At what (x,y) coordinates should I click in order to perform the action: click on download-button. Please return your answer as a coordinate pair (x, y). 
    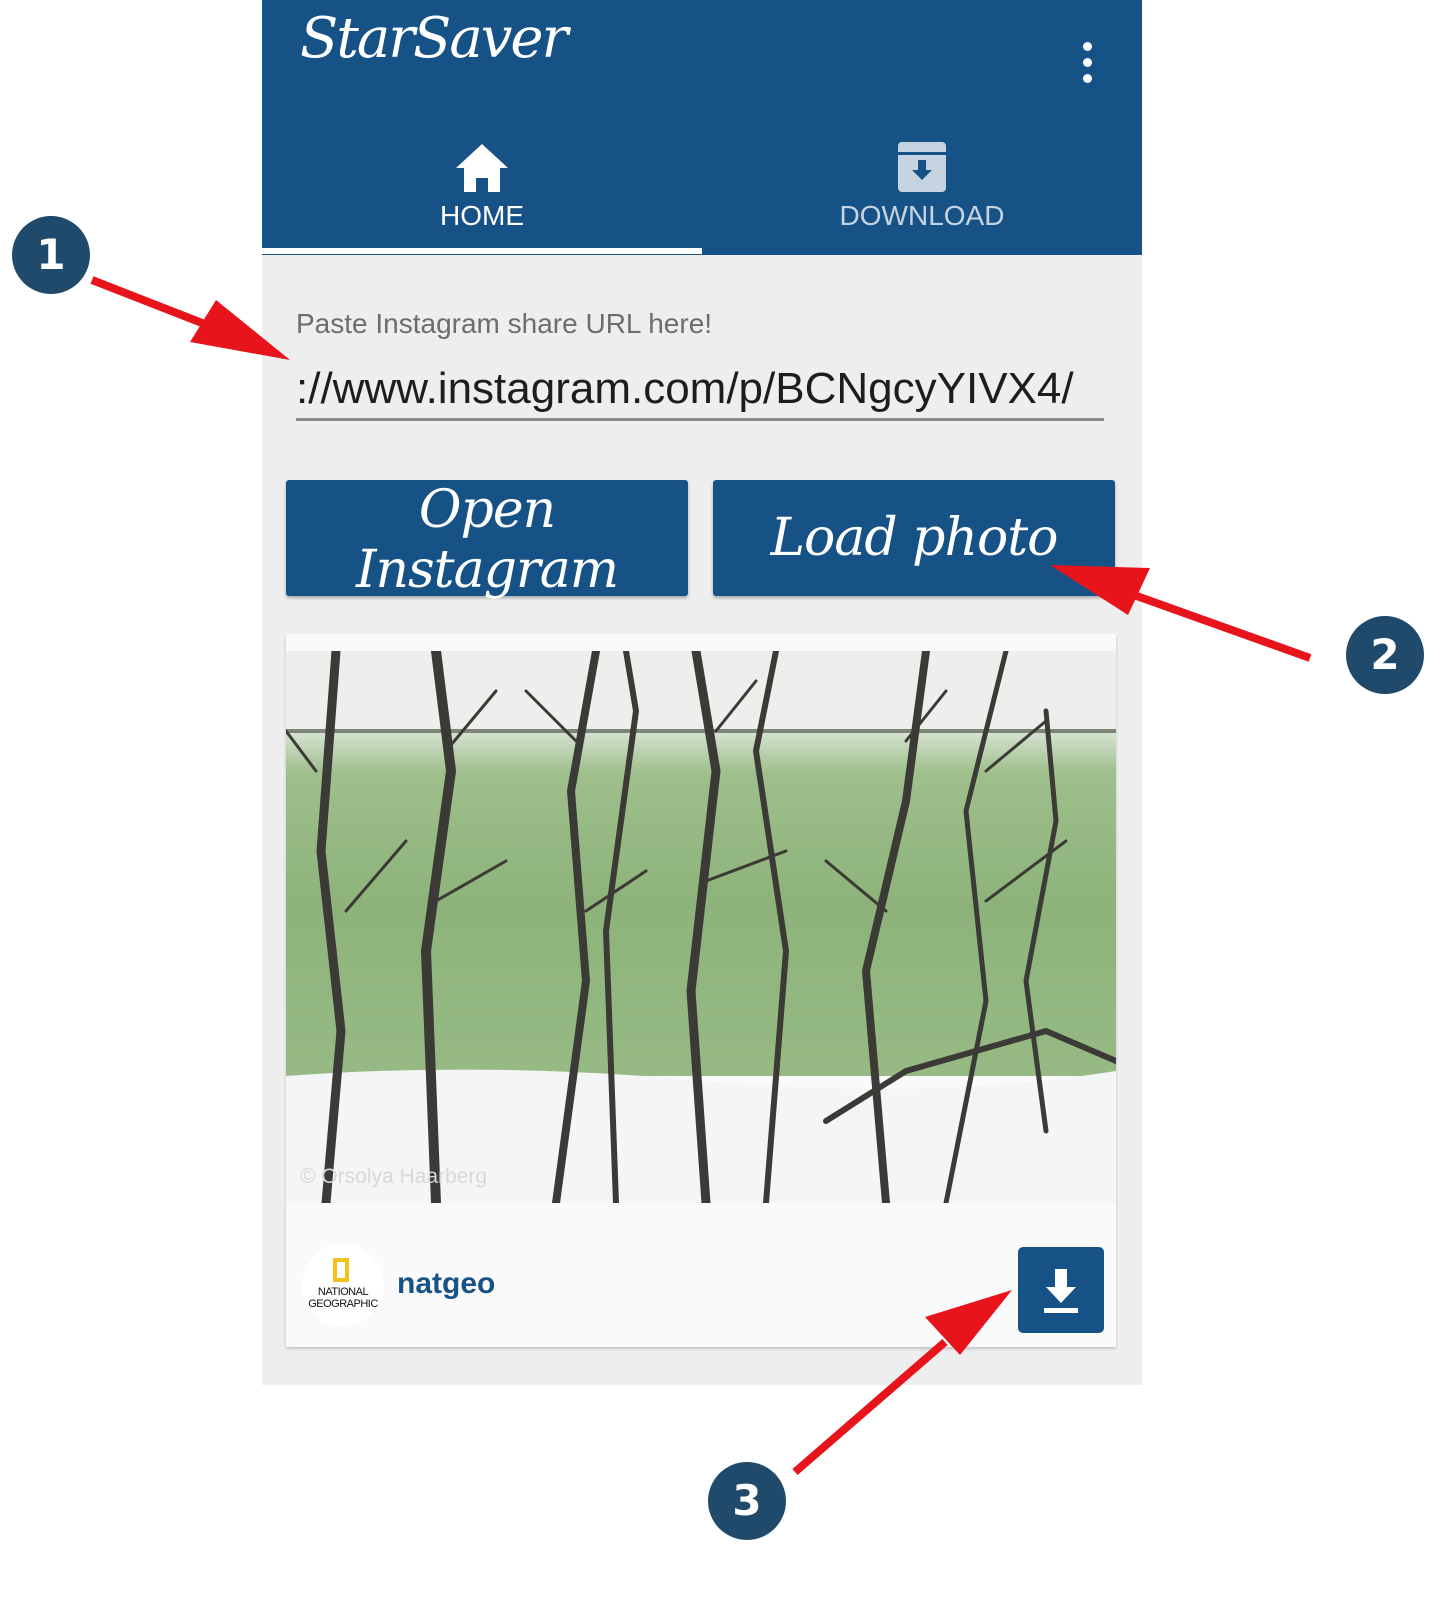
    Looking at the image, I should click on (1061, 1290).